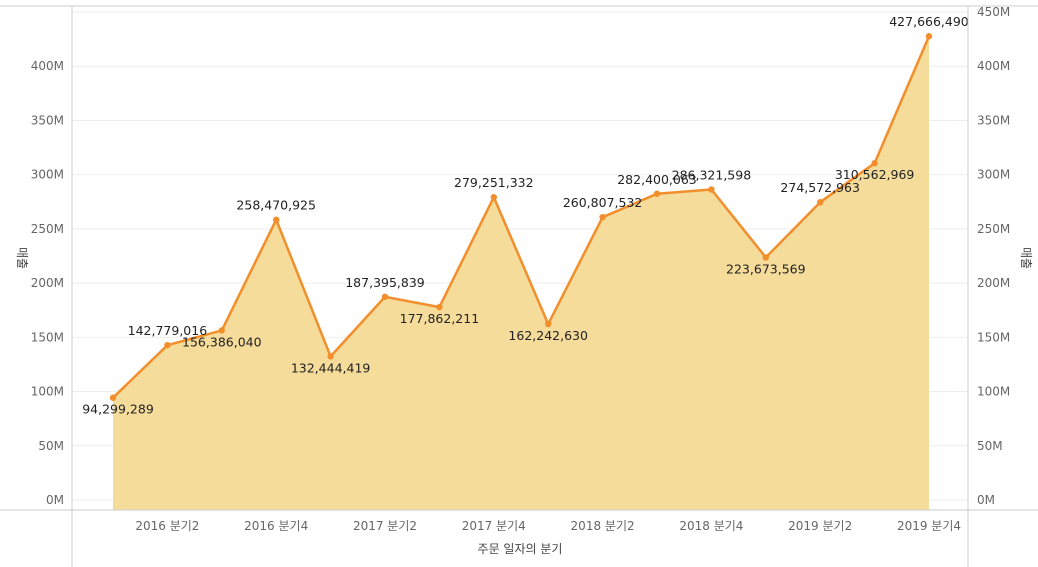  Describe the element at coordinates (47, 120) in the screenshot. I see `y-tick-label-left: 350M` at that location.